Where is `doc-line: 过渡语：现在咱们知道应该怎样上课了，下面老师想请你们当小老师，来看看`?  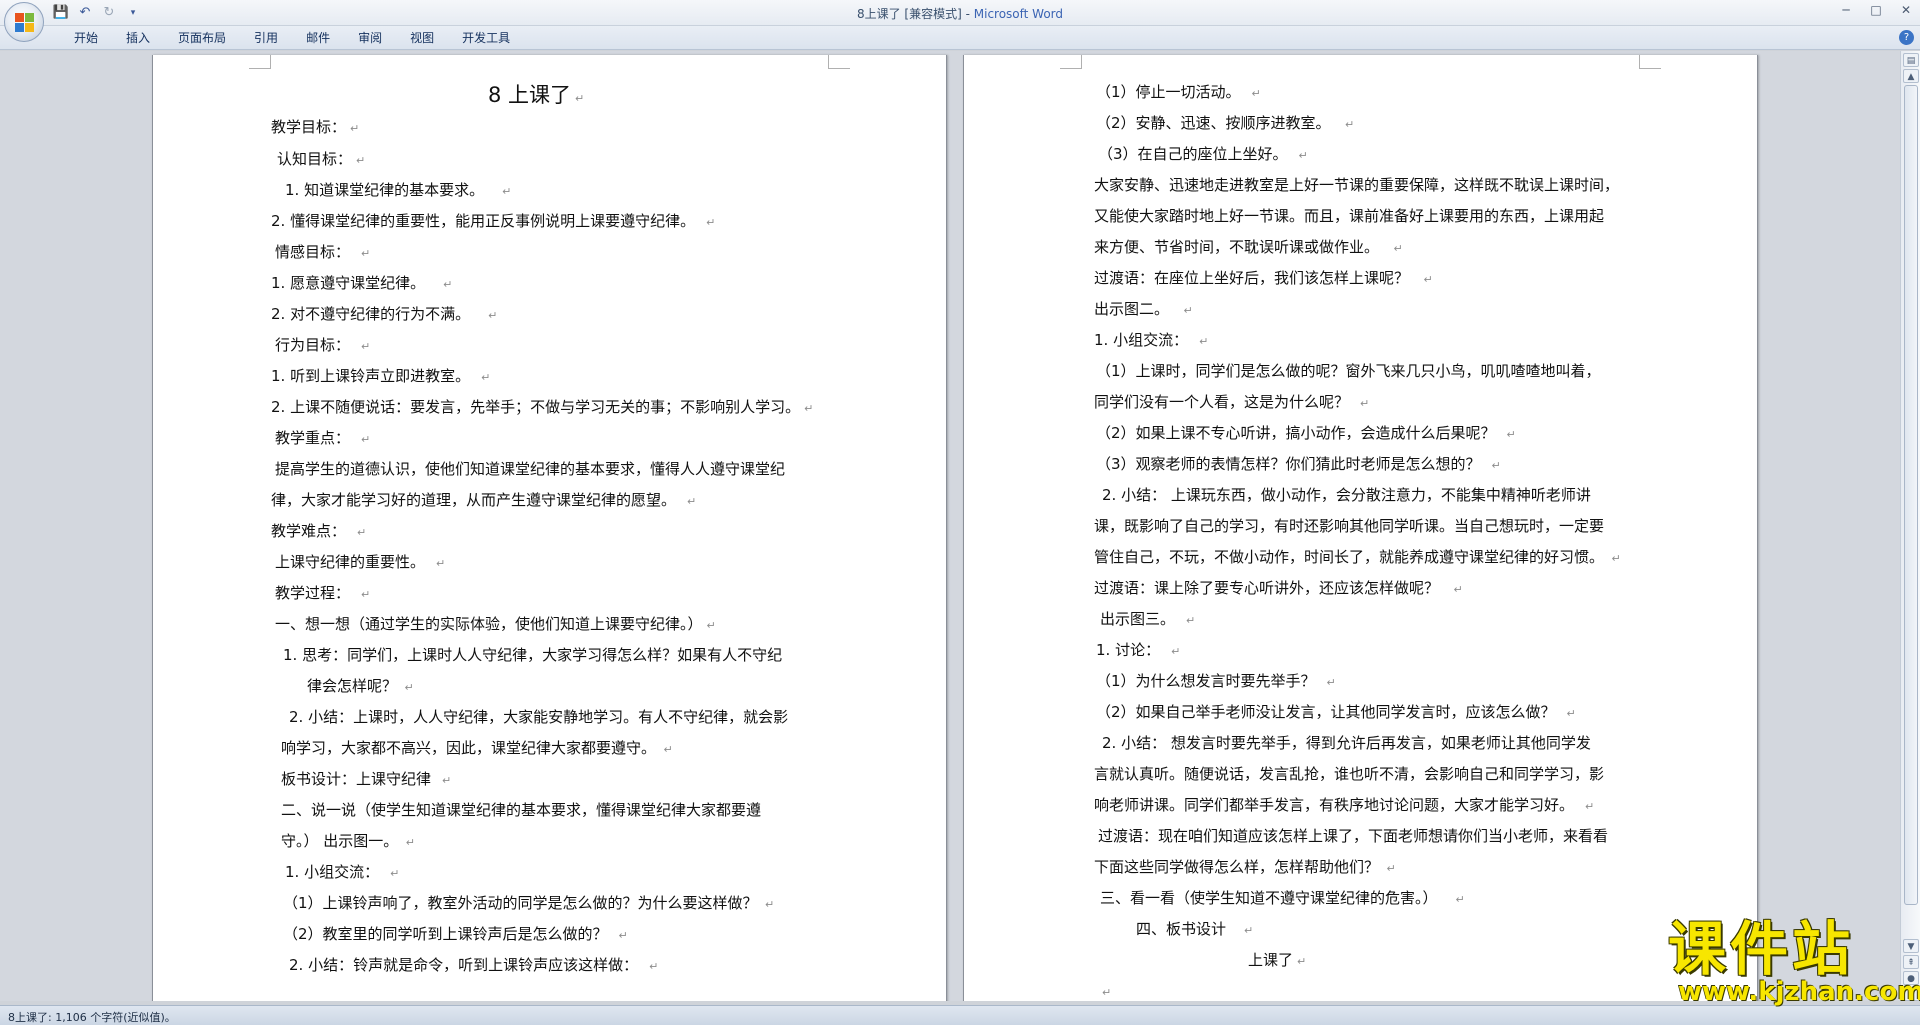 doc-line: 过渡语：现在咱们知道应该怎样上课了，下面老师想请你们当小老师，来看看 is located at coordinates (1353, 836).